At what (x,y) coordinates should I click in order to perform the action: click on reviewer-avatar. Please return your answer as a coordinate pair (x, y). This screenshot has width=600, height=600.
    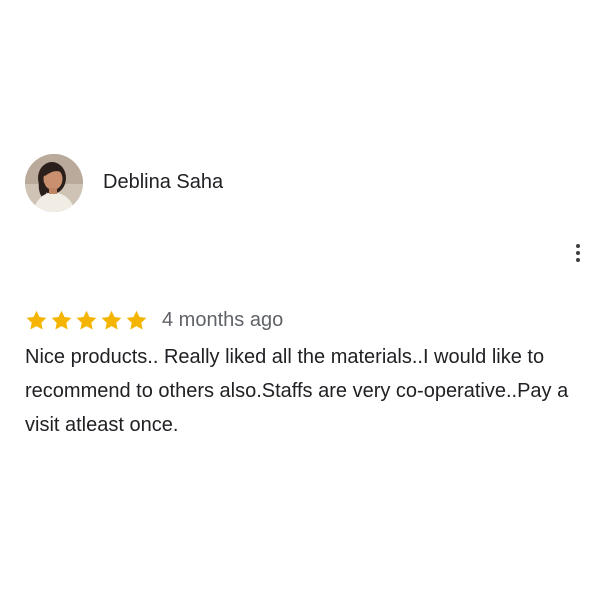
    Looking at the image, I should click on (54, 183).